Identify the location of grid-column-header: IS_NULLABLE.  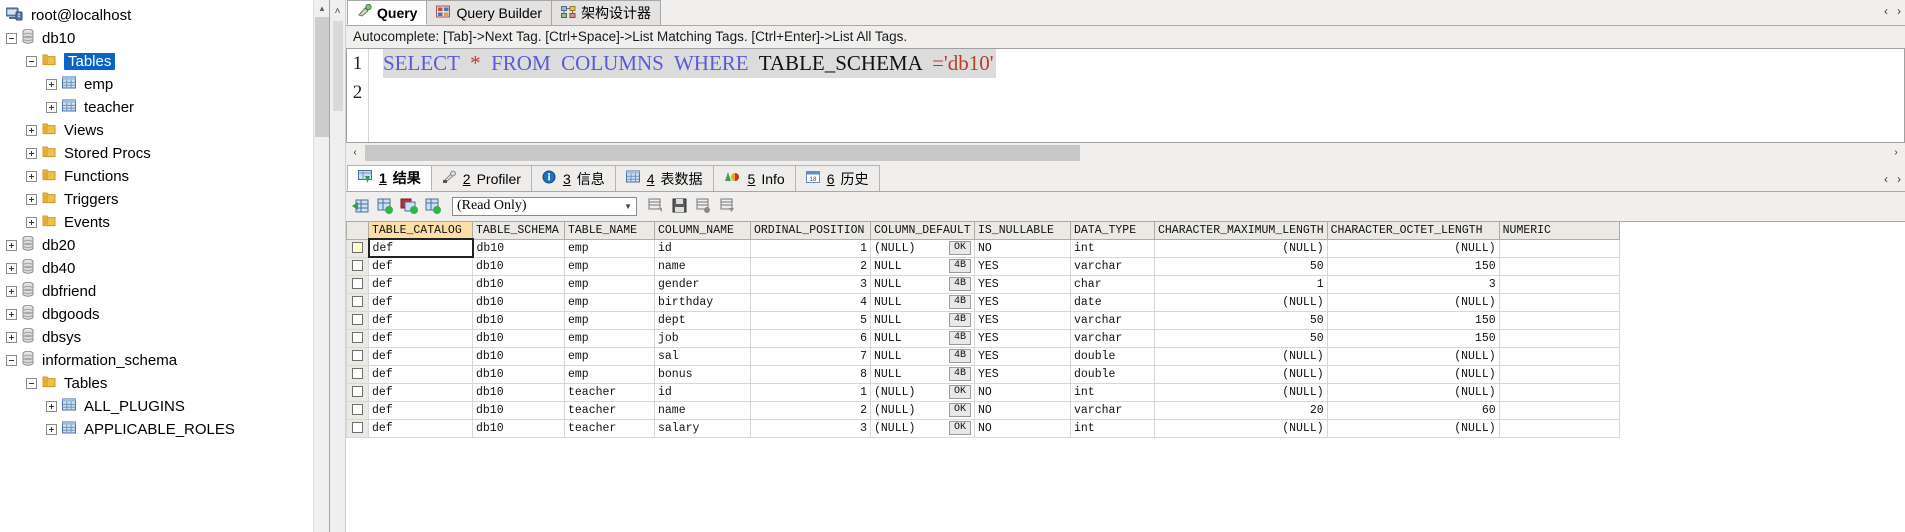
(1022, 231).